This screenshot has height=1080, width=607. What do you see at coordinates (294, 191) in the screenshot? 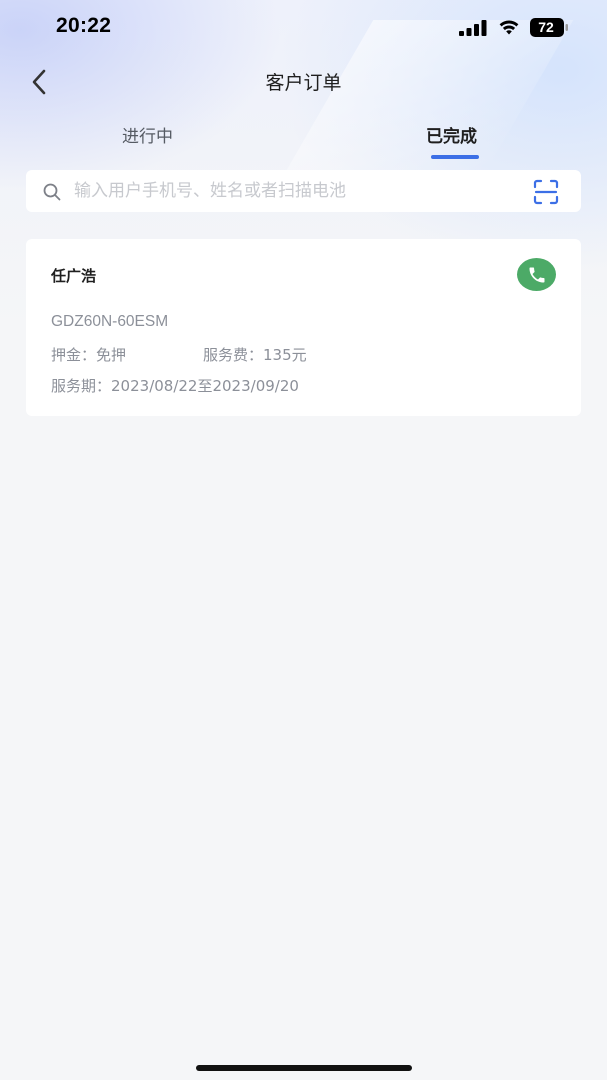
I see `search-input` at bounding box center [294, 191].